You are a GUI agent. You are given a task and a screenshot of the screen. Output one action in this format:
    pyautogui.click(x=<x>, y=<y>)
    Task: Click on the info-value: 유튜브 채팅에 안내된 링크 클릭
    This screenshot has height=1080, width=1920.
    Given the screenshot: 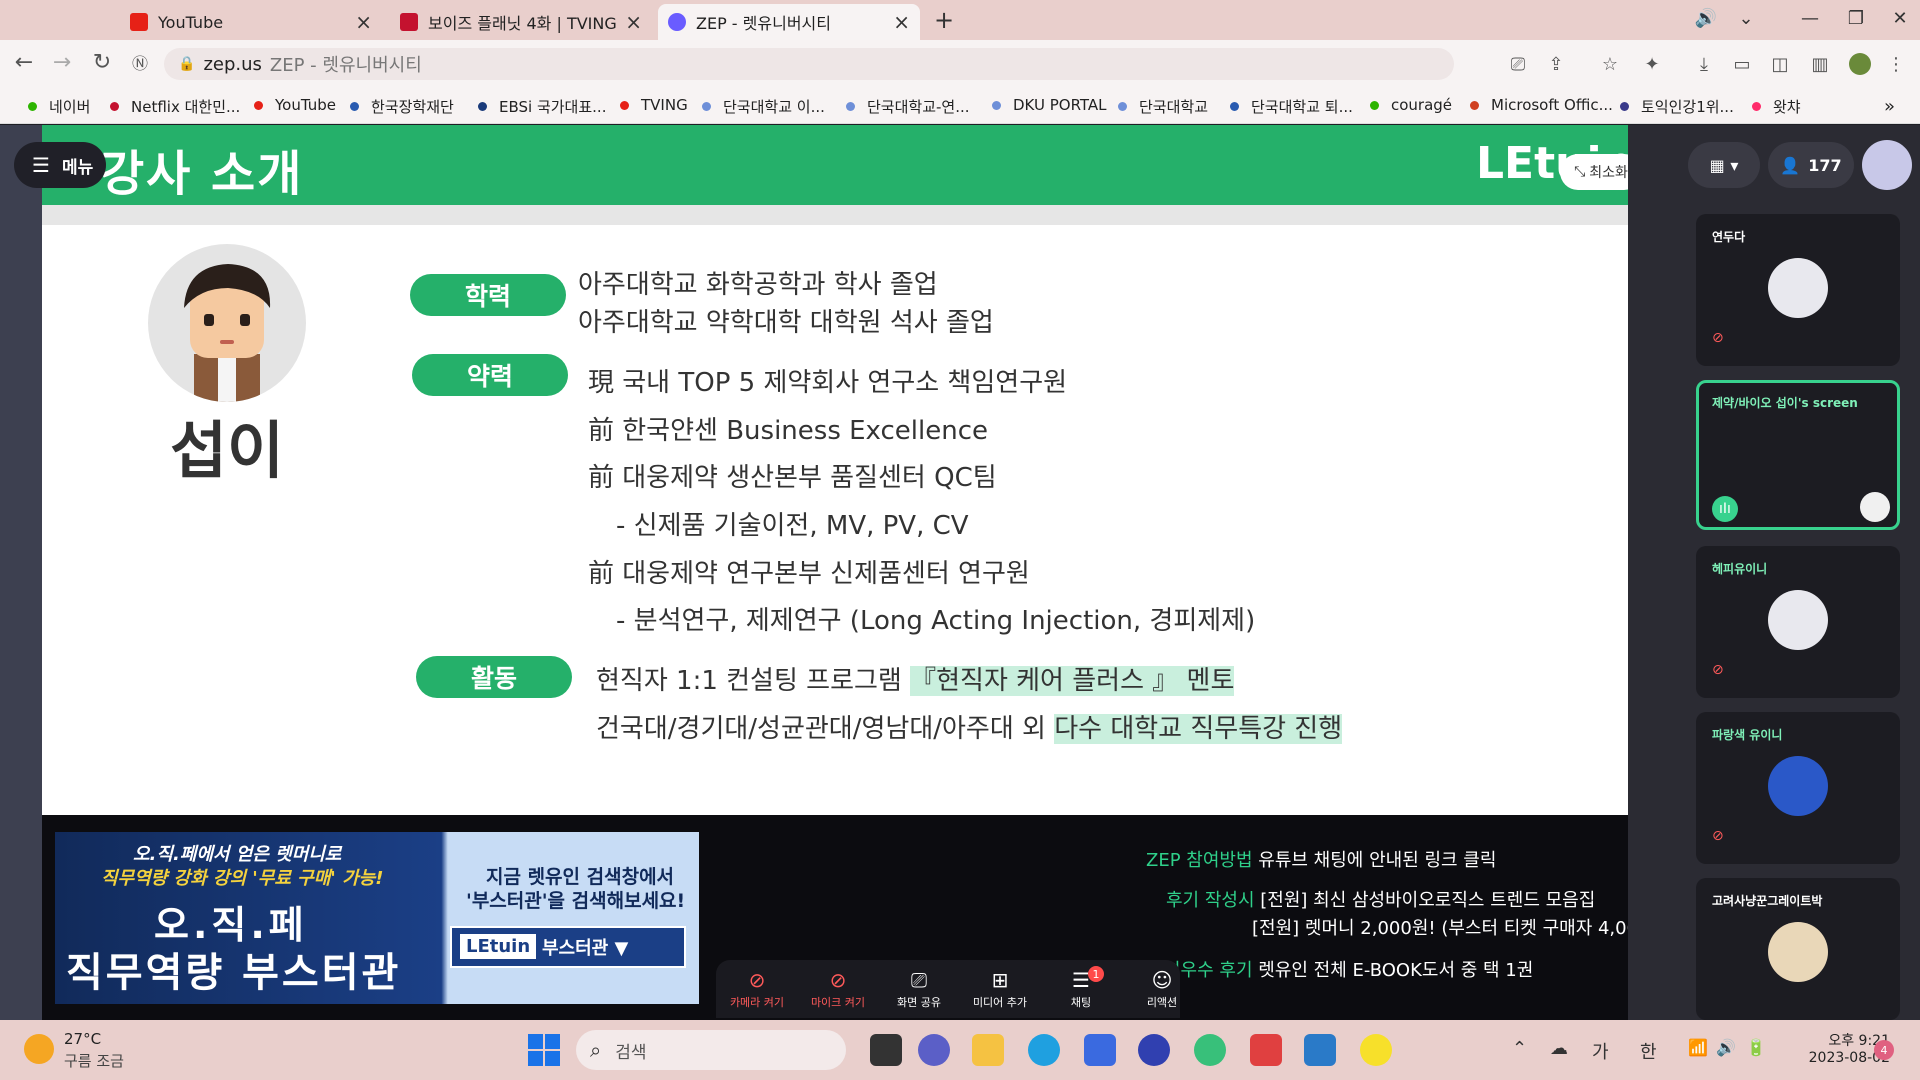 What is the action you would take?
    pyautogui.click(x=1377, y=860)
    